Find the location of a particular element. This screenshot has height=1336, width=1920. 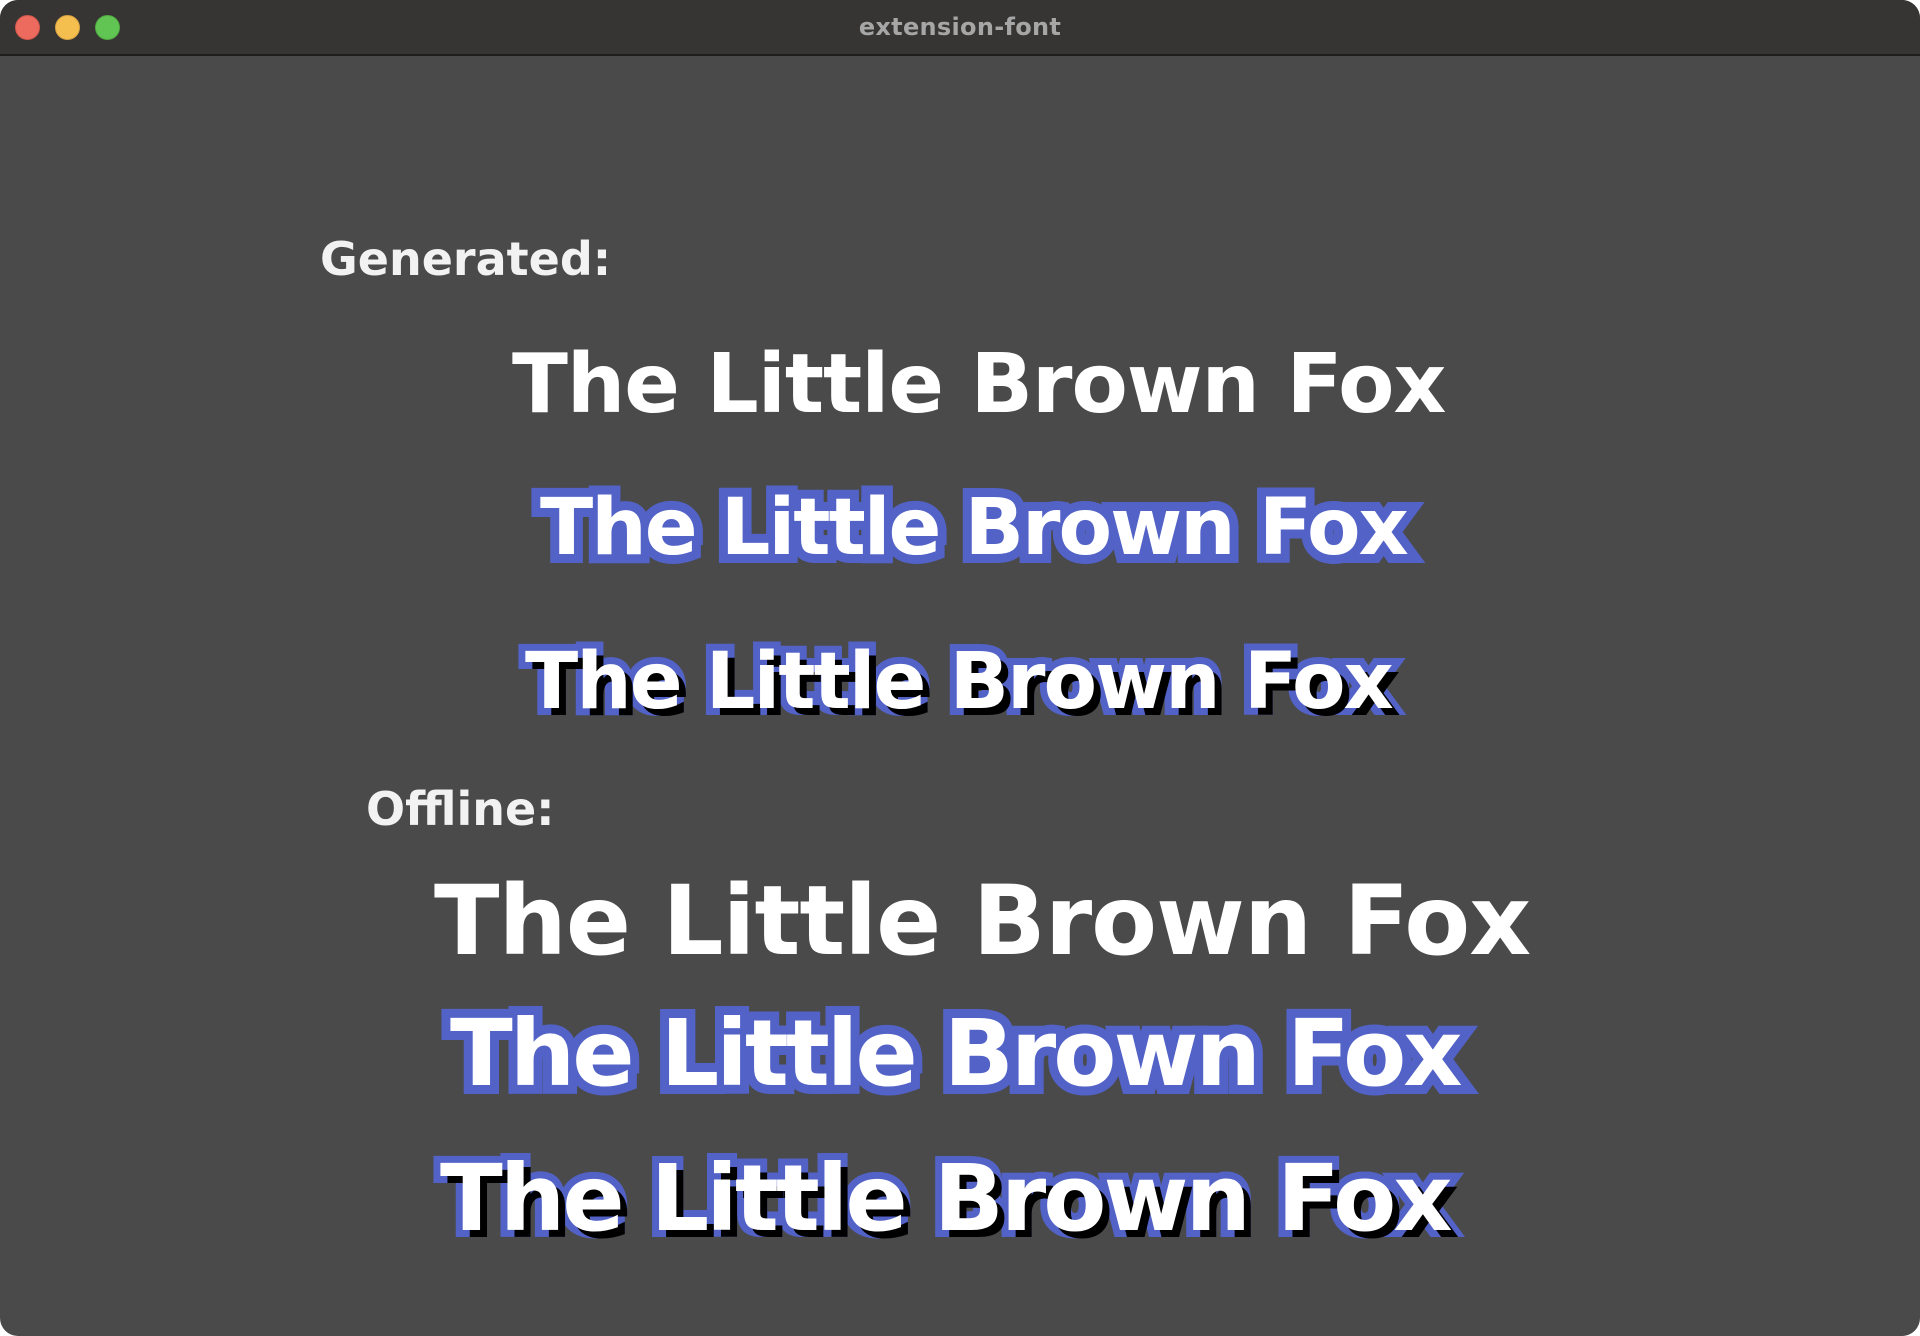

offline-label: Offline: is located at coordinates (460, 809).